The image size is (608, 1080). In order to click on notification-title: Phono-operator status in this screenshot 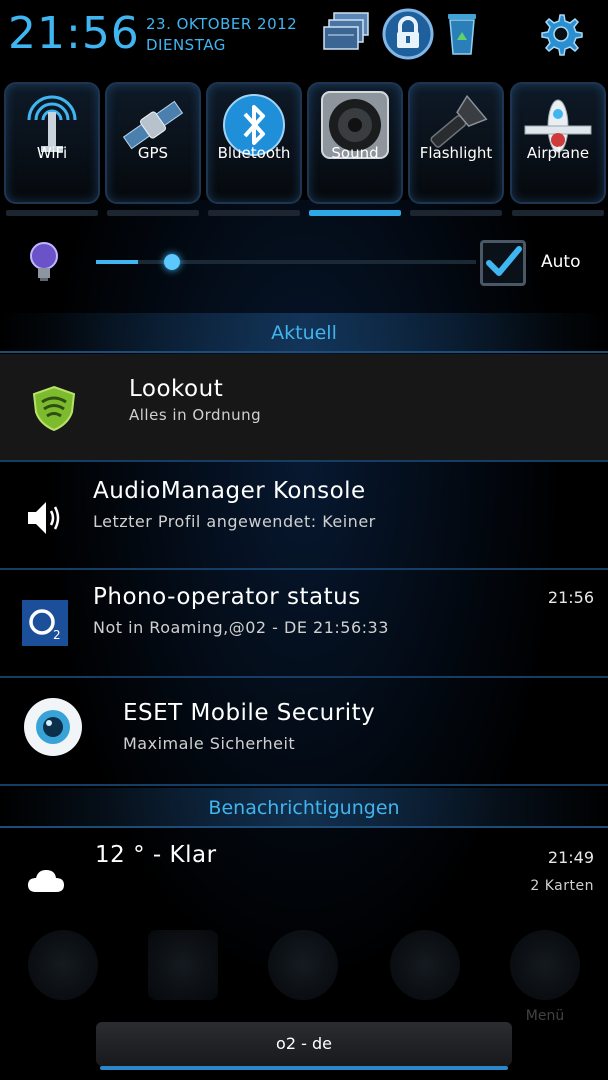, I will do `click(227, 597)`.